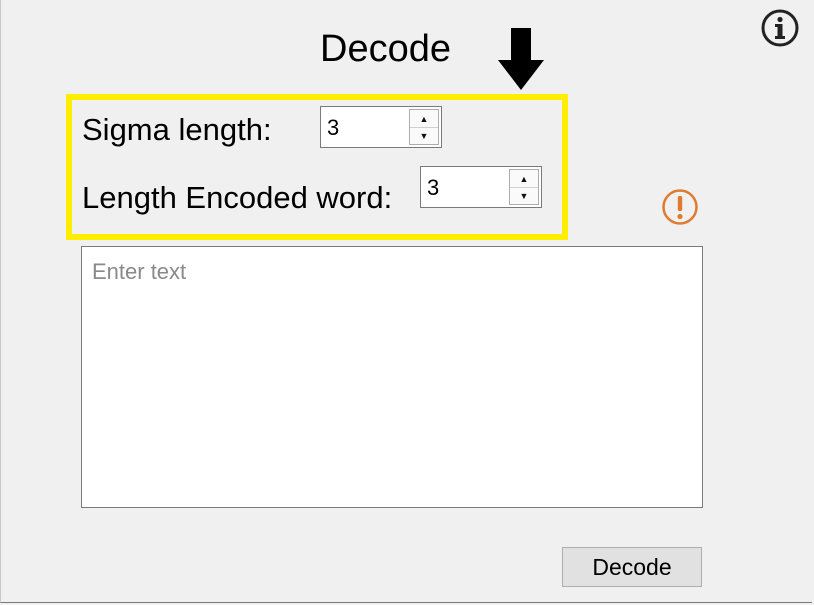 This screenshot has height=605, width=814. What do you see at coordinates (524, 179) in the screenshot?
I see `length-increment-button: ▲` at bounding box center [524, 179].